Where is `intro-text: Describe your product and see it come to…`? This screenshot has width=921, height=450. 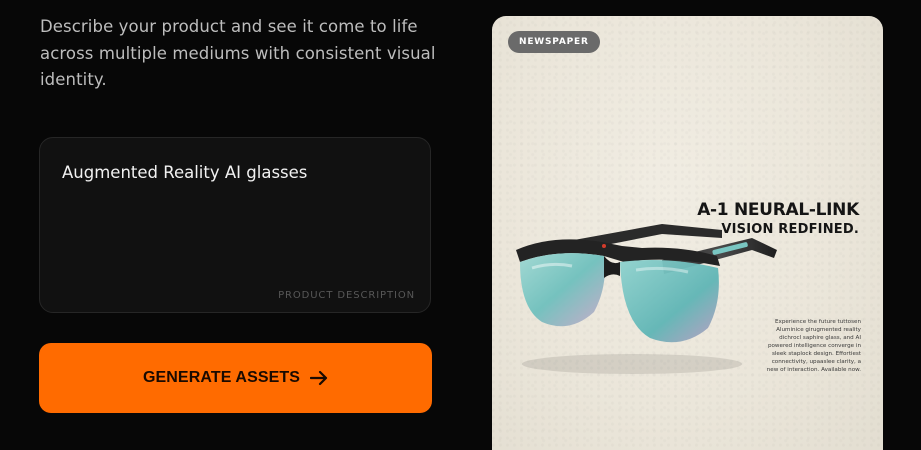 intro-text: Describe your product and see it come to… is located at coordinates (238, 53).